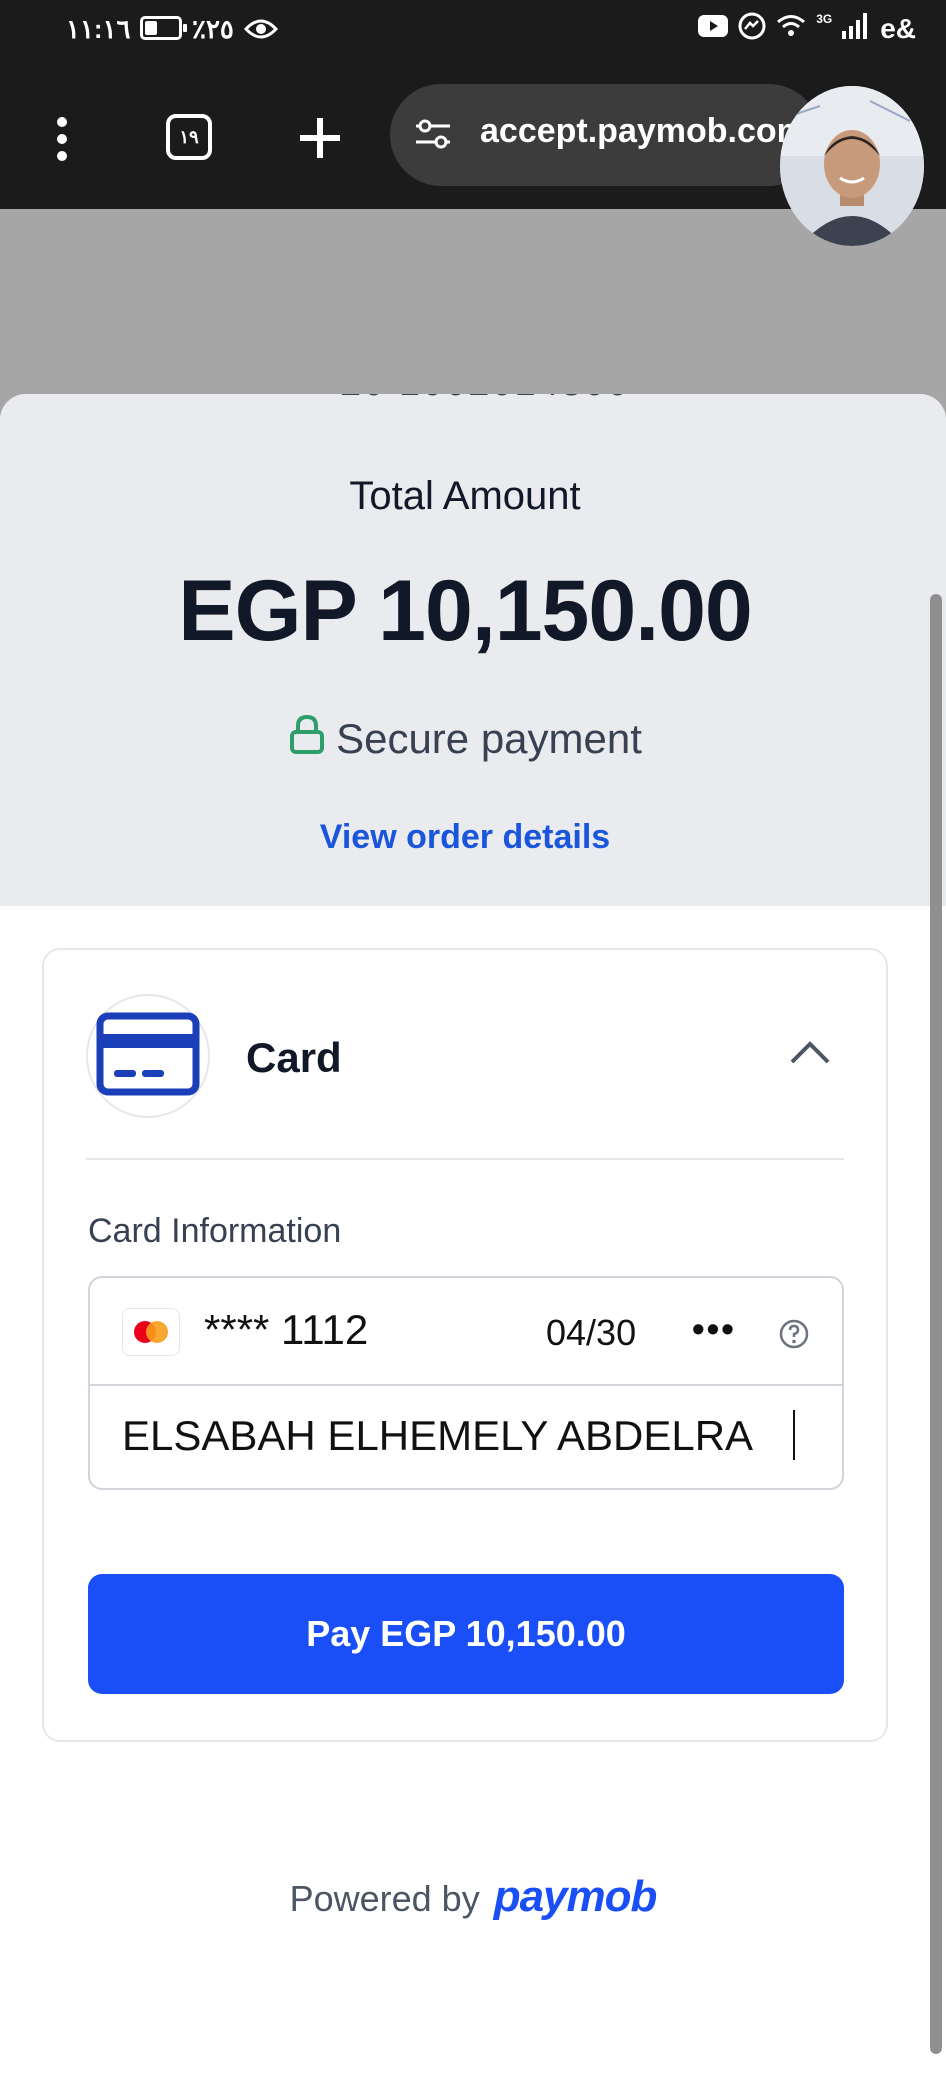 This screenshot has height=2094, width=946. What do you see at coordinates (794, 1336) in the screenshot?
I see `help-icon` at bounding box center [794, 1336].